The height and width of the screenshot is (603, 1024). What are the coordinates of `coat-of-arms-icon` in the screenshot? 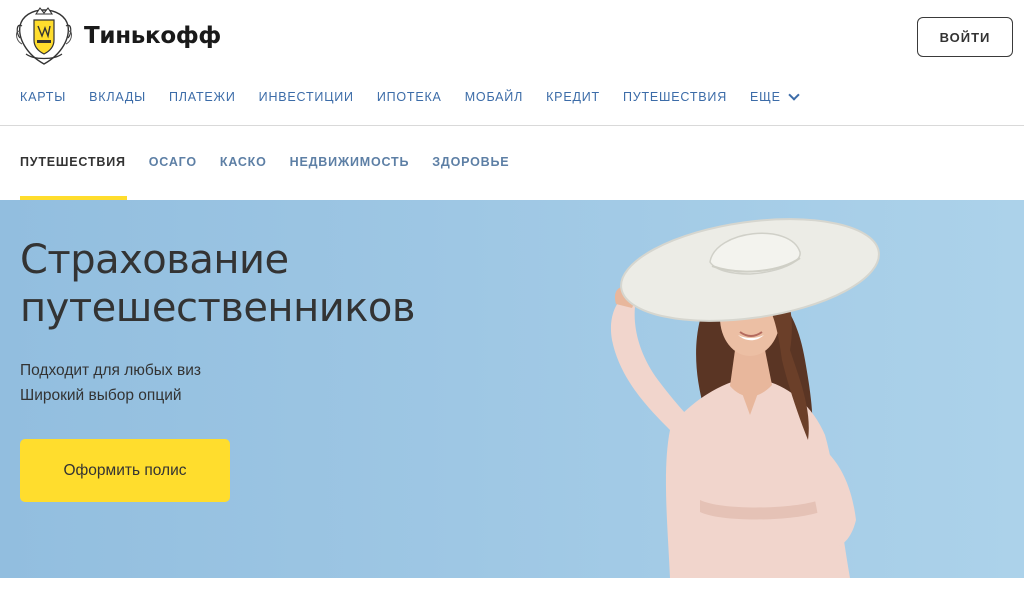 It's located at (44, 36).